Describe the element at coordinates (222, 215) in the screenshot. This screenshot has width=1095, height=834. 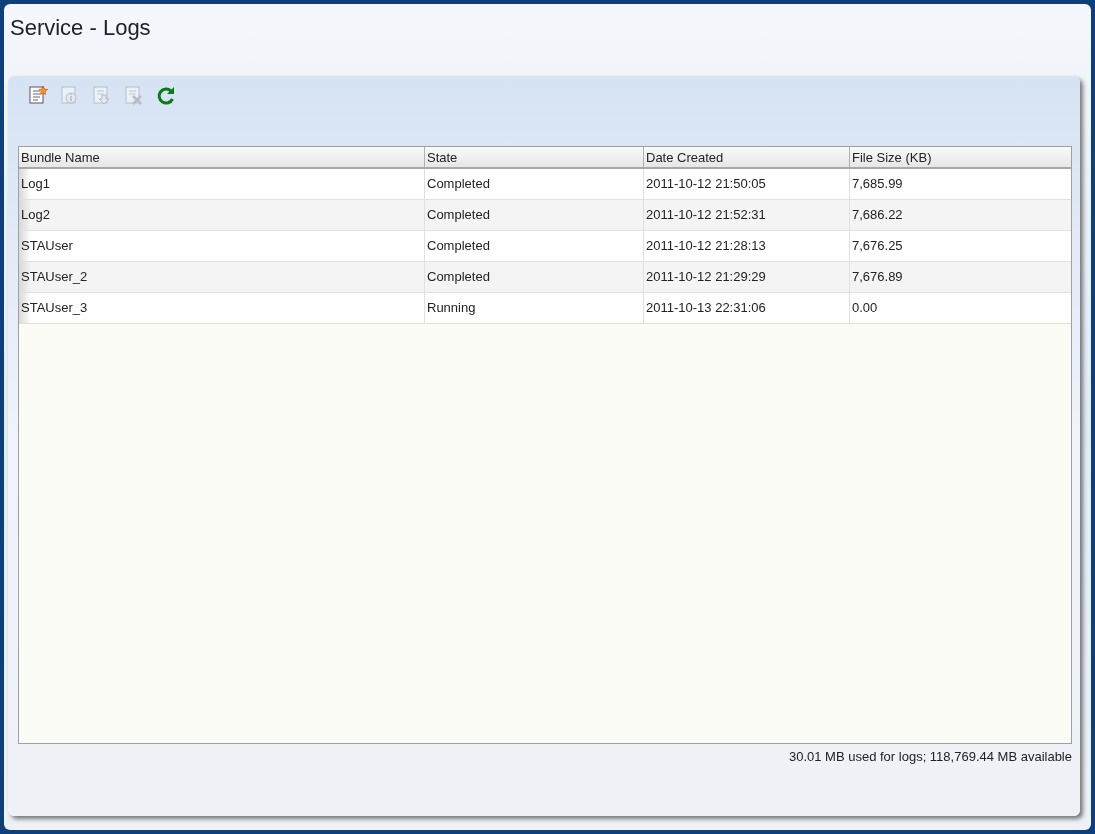
I see `table-cell: Log2` at that location.